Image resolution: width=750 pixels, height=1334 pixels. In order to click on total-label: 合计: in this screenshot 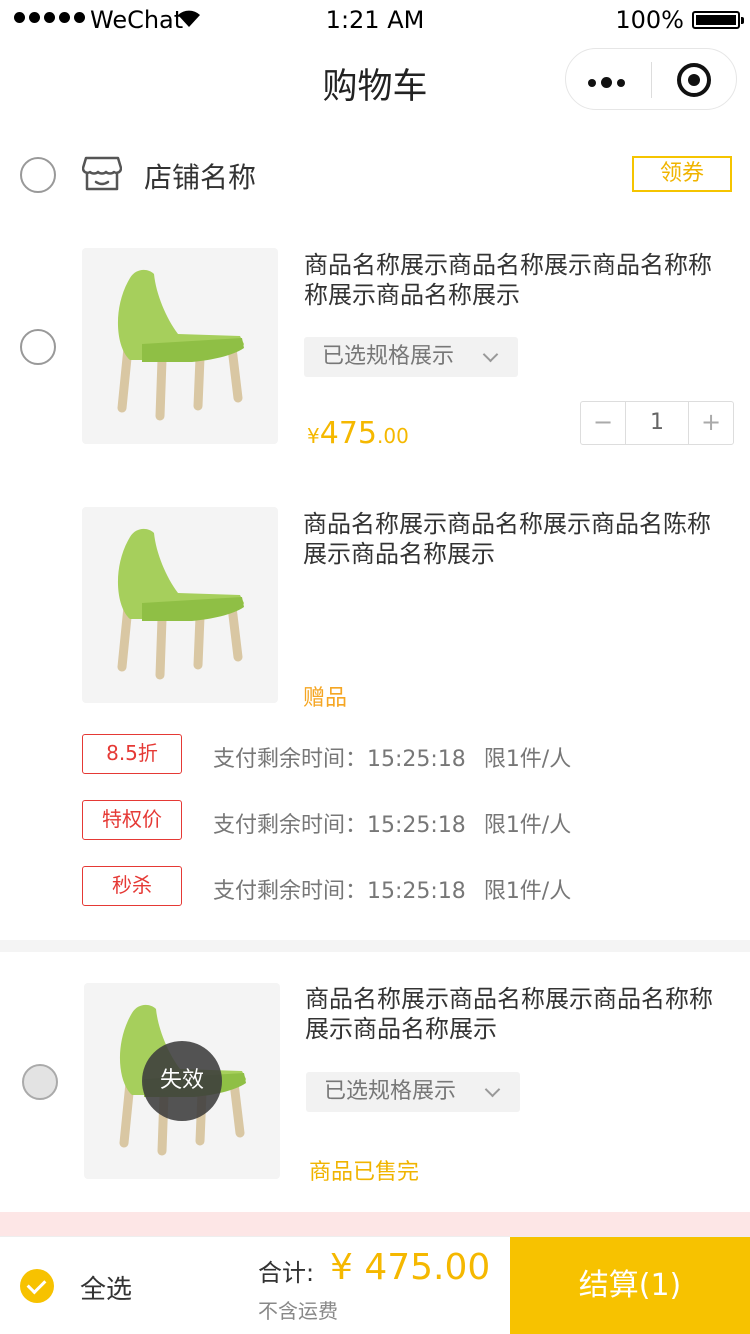, I will do `click(286, 1273)`.